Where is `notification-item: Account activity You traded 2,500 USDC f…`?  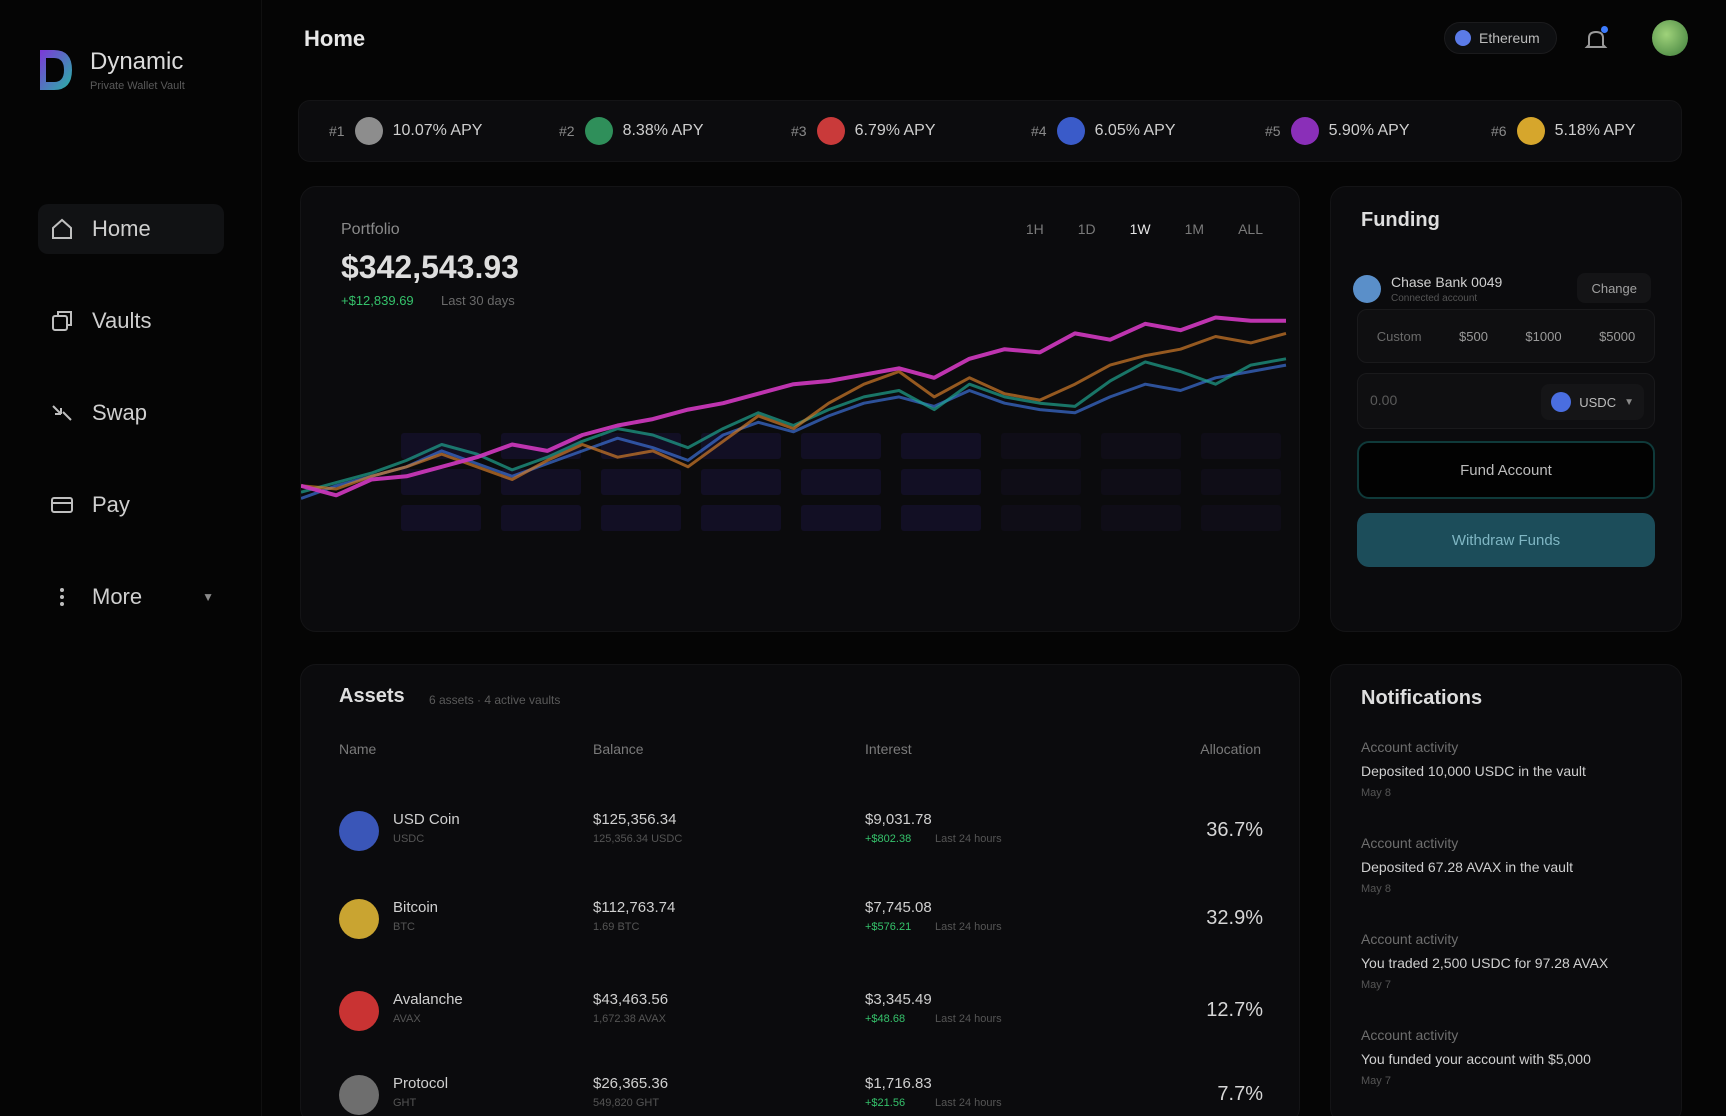 notification-item: Account activity You traded 2,500 USDC f… is located at coordinates (1511, 961).